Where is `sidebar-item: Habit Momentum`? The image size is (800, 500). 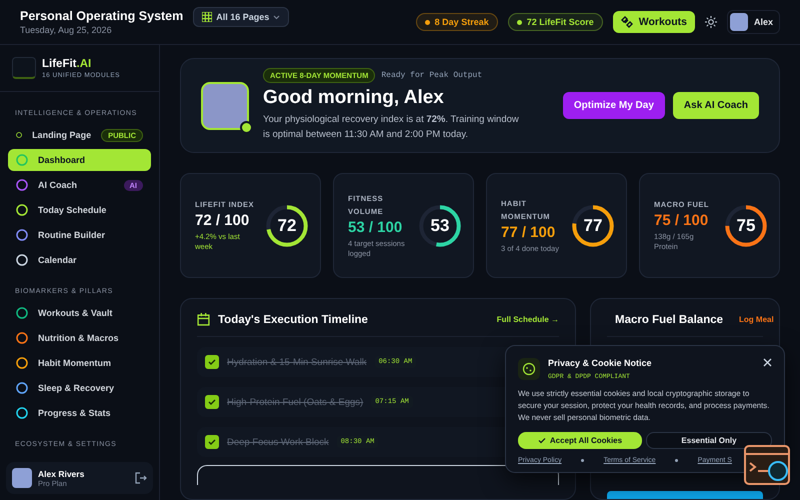 sidebar-item: Habit Momentum is located at coordinates (79, 363).